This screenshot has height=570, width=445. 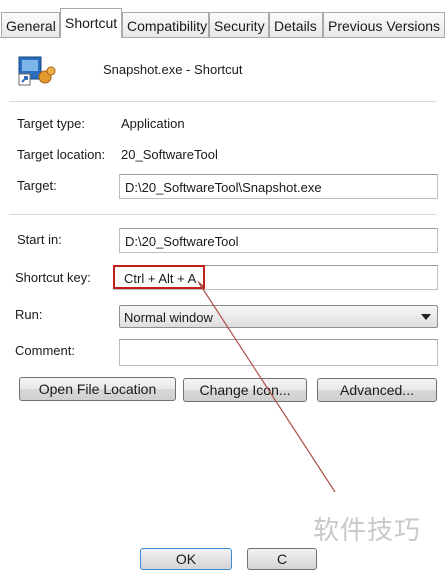 I want to click on cancel-button: C, so click(x=282, y=559).